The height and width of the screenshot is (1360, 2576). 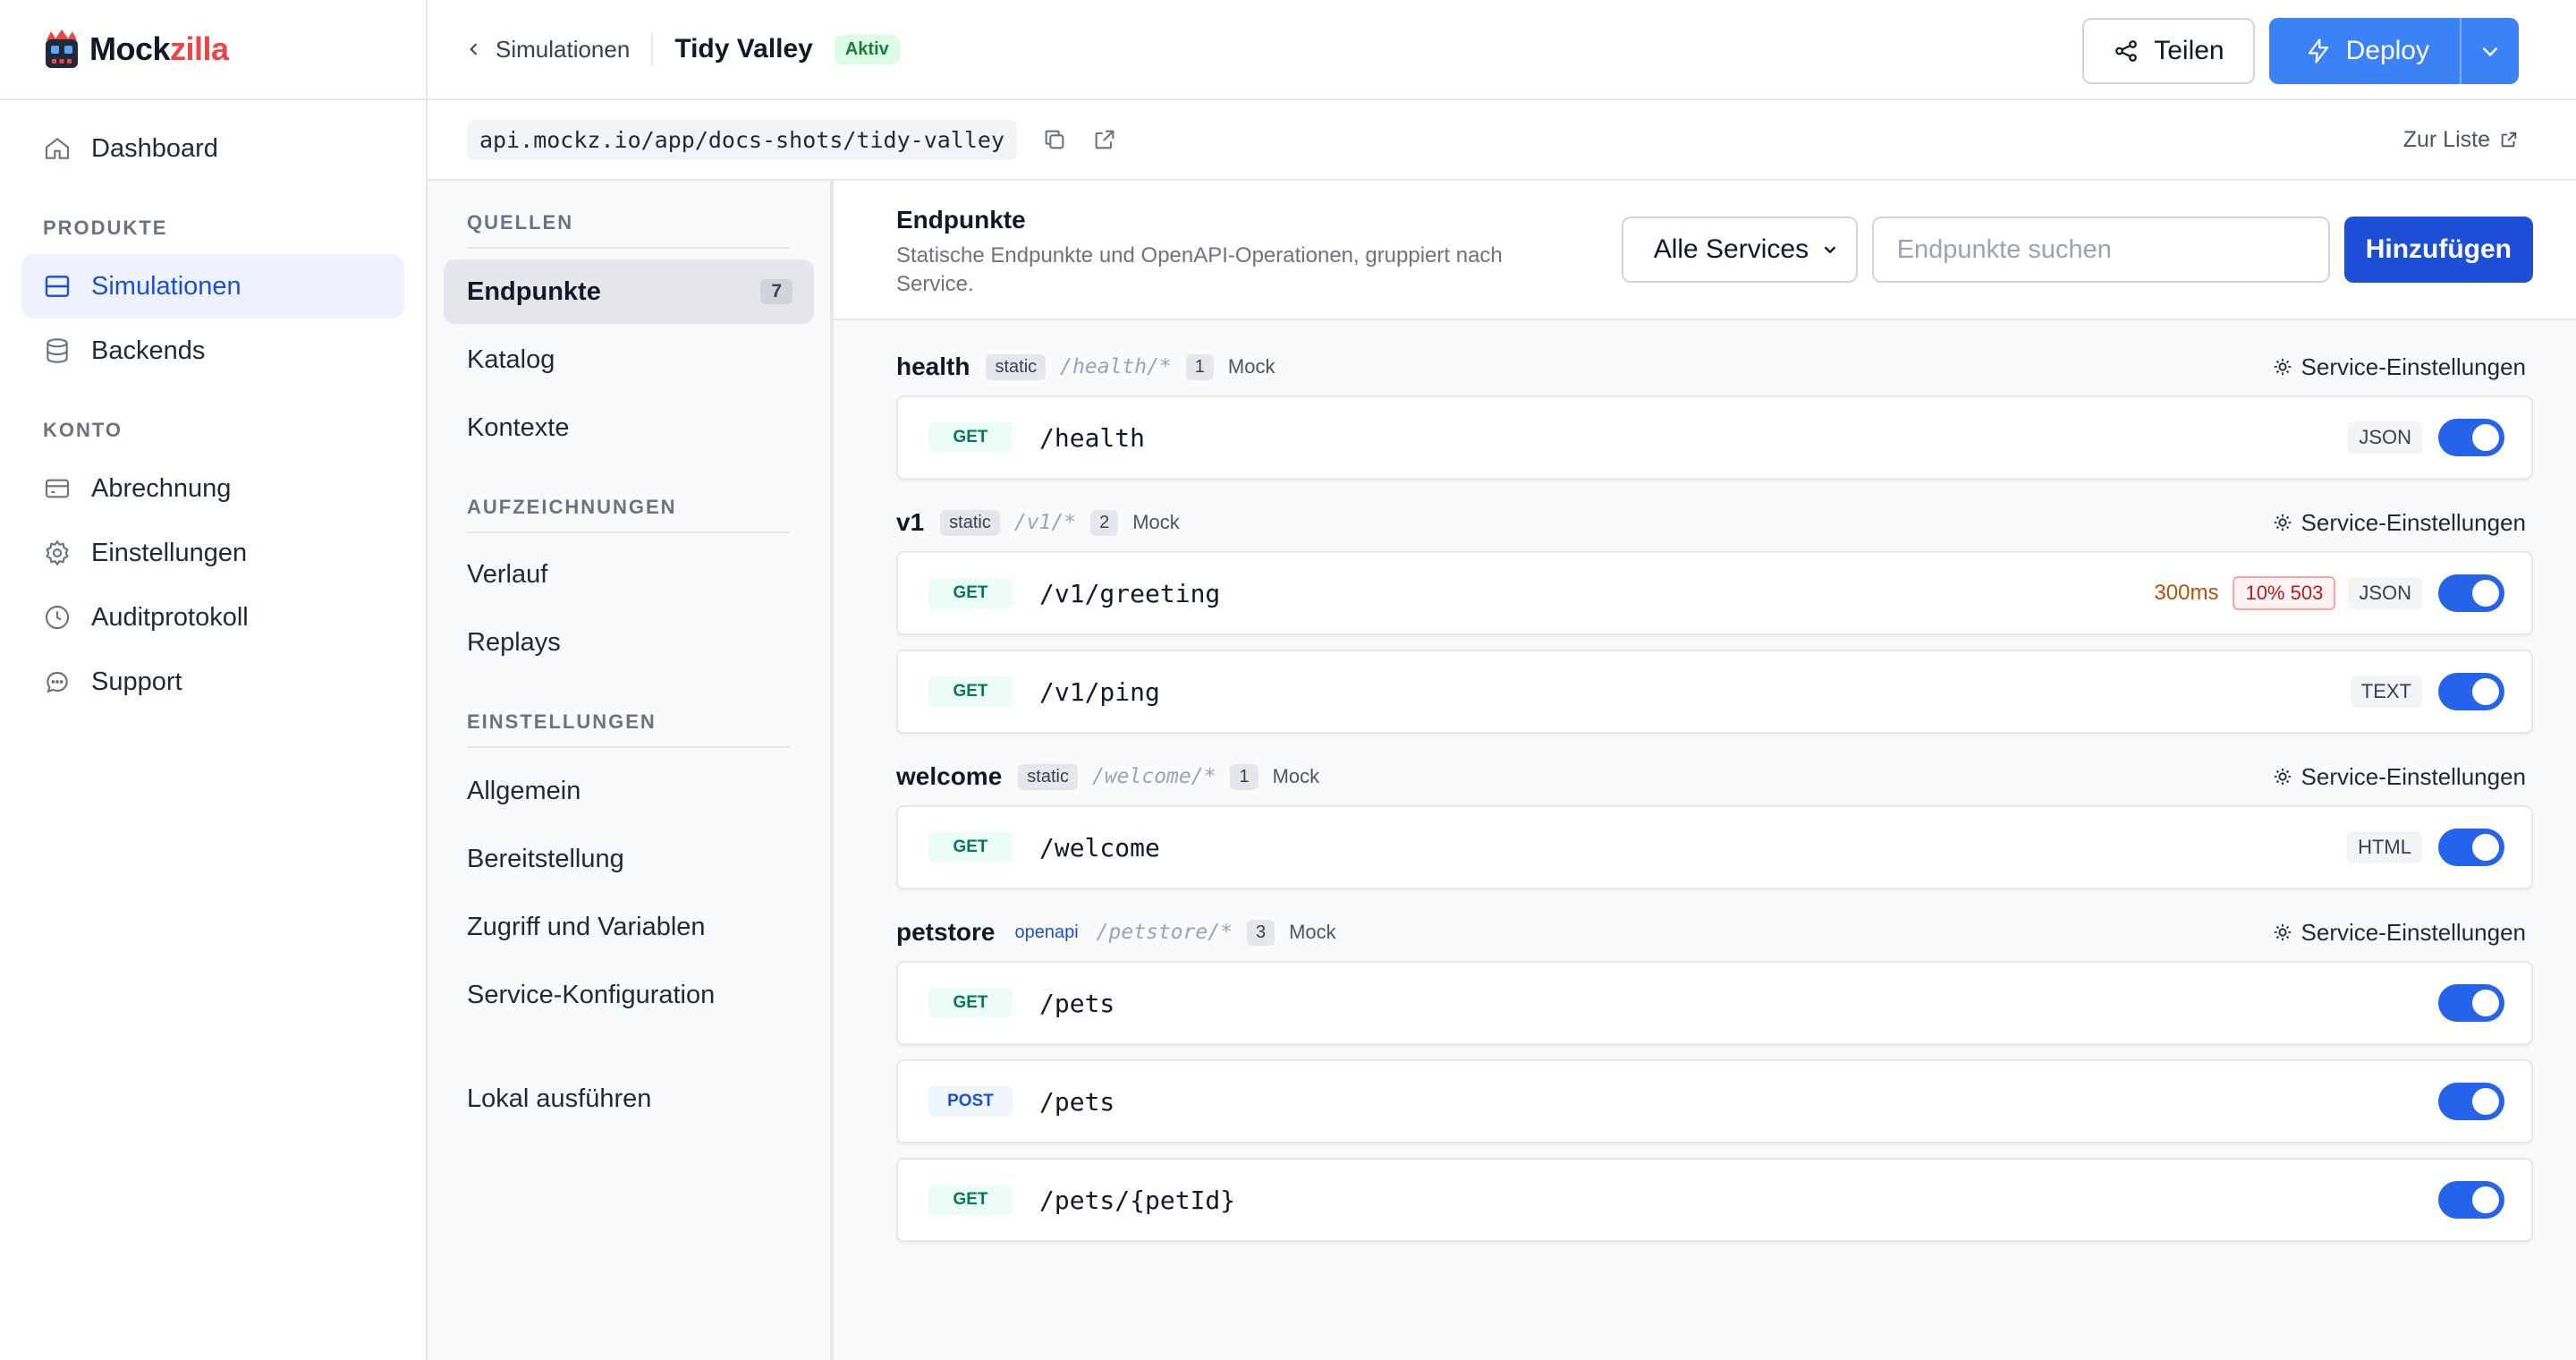 What do you see at coordinates (1714, 593) in the screenshot?
I see `endpoint-row: GET /v1/greeting 300ms 10% 503 JSON` at bounding box center [1714, 593].